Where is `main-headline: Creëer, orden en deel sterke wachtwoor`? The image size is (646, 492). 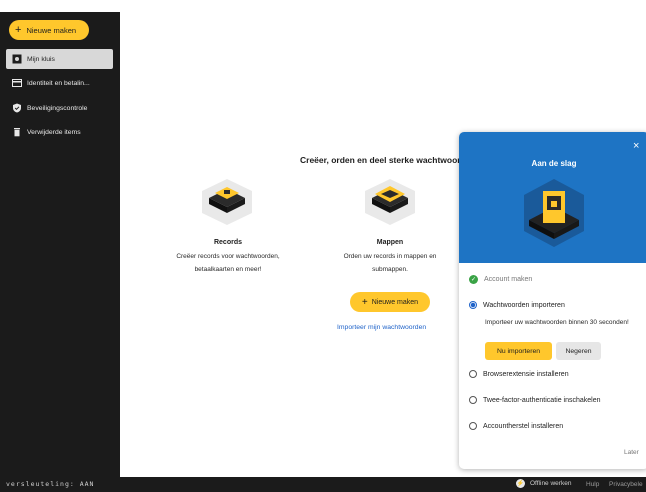
main-headline: Creëer, orden en deel sterke wachtwoor is located at coordinates (380, 160).